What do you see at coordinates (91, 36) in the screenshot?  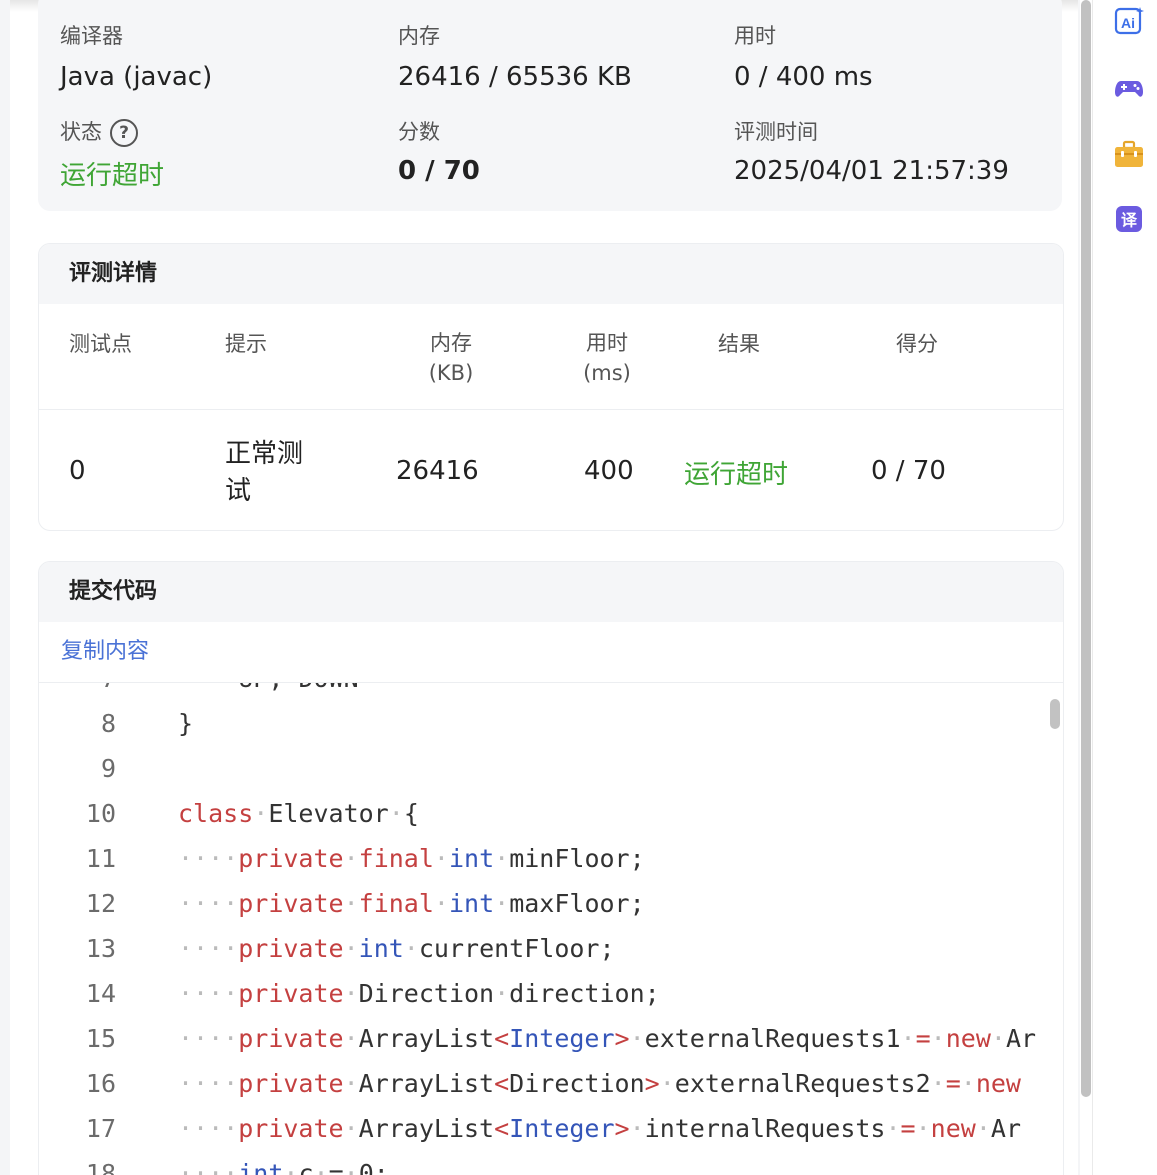 I see `compiler-label: 编译器` at bounding box center [91, 36].